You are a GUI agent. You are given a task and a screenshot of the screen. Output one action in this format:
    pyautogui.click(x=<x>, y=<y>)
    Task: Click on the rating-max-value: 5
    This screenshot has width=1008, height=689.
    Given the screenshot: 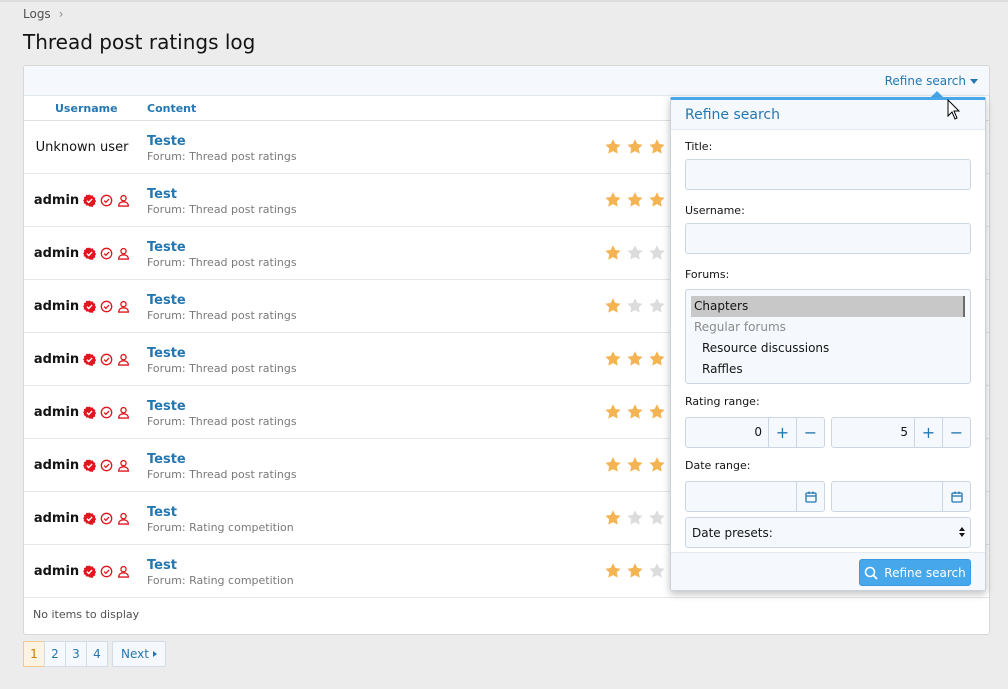 What is the action you would take?
    pyautogui.click(x=873, y=432)
    